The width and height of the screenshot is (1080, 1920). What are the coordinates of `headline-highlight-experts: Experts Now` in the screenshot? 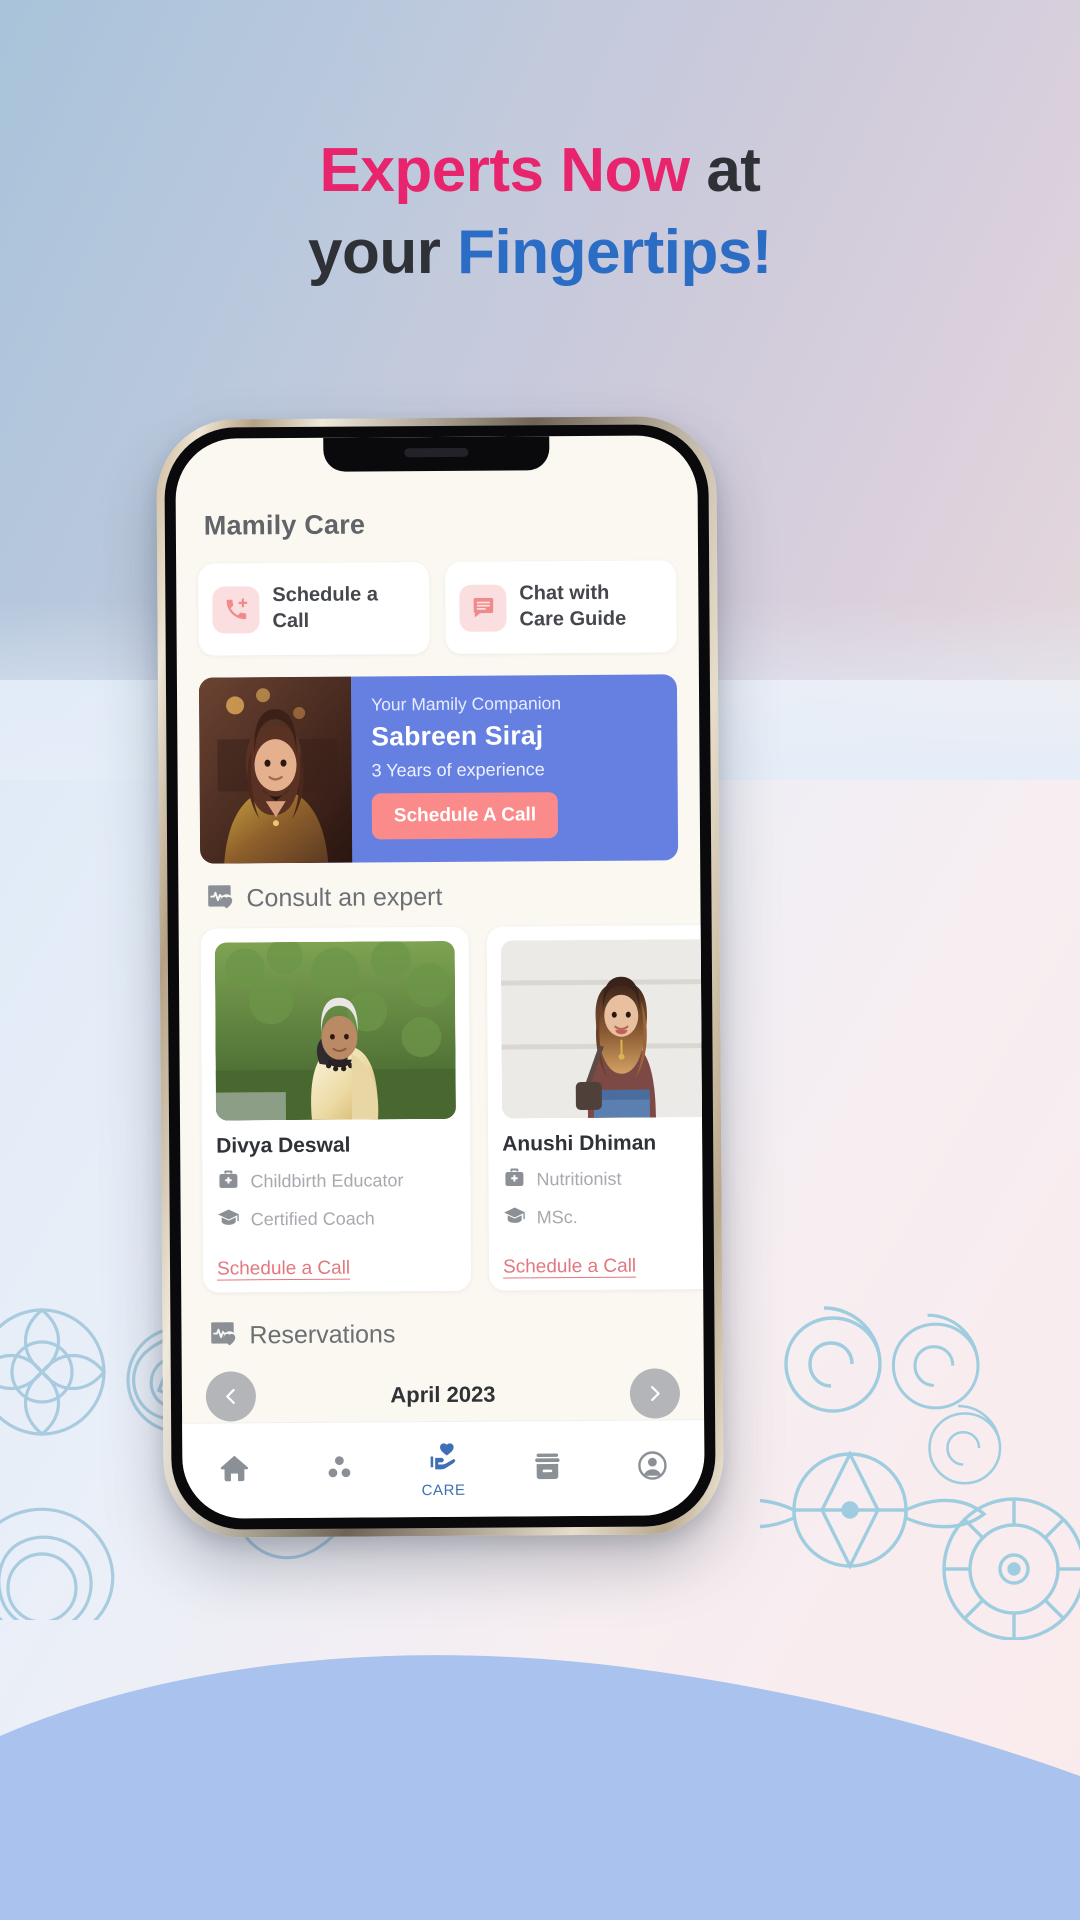 It's located at (505, 170).